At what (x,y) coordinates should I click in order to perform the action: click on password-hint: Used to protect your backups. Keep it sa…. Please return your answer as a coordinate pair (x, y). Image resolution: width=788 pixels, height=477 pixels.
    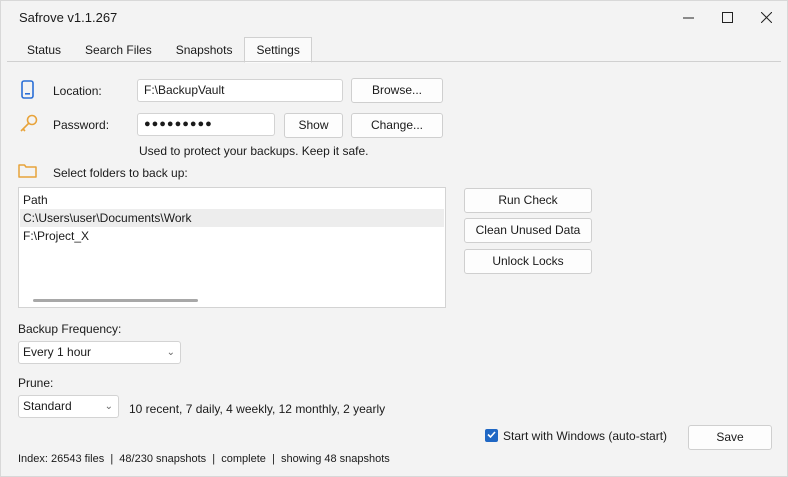
    Looking at the image, I should click on (254, 151).